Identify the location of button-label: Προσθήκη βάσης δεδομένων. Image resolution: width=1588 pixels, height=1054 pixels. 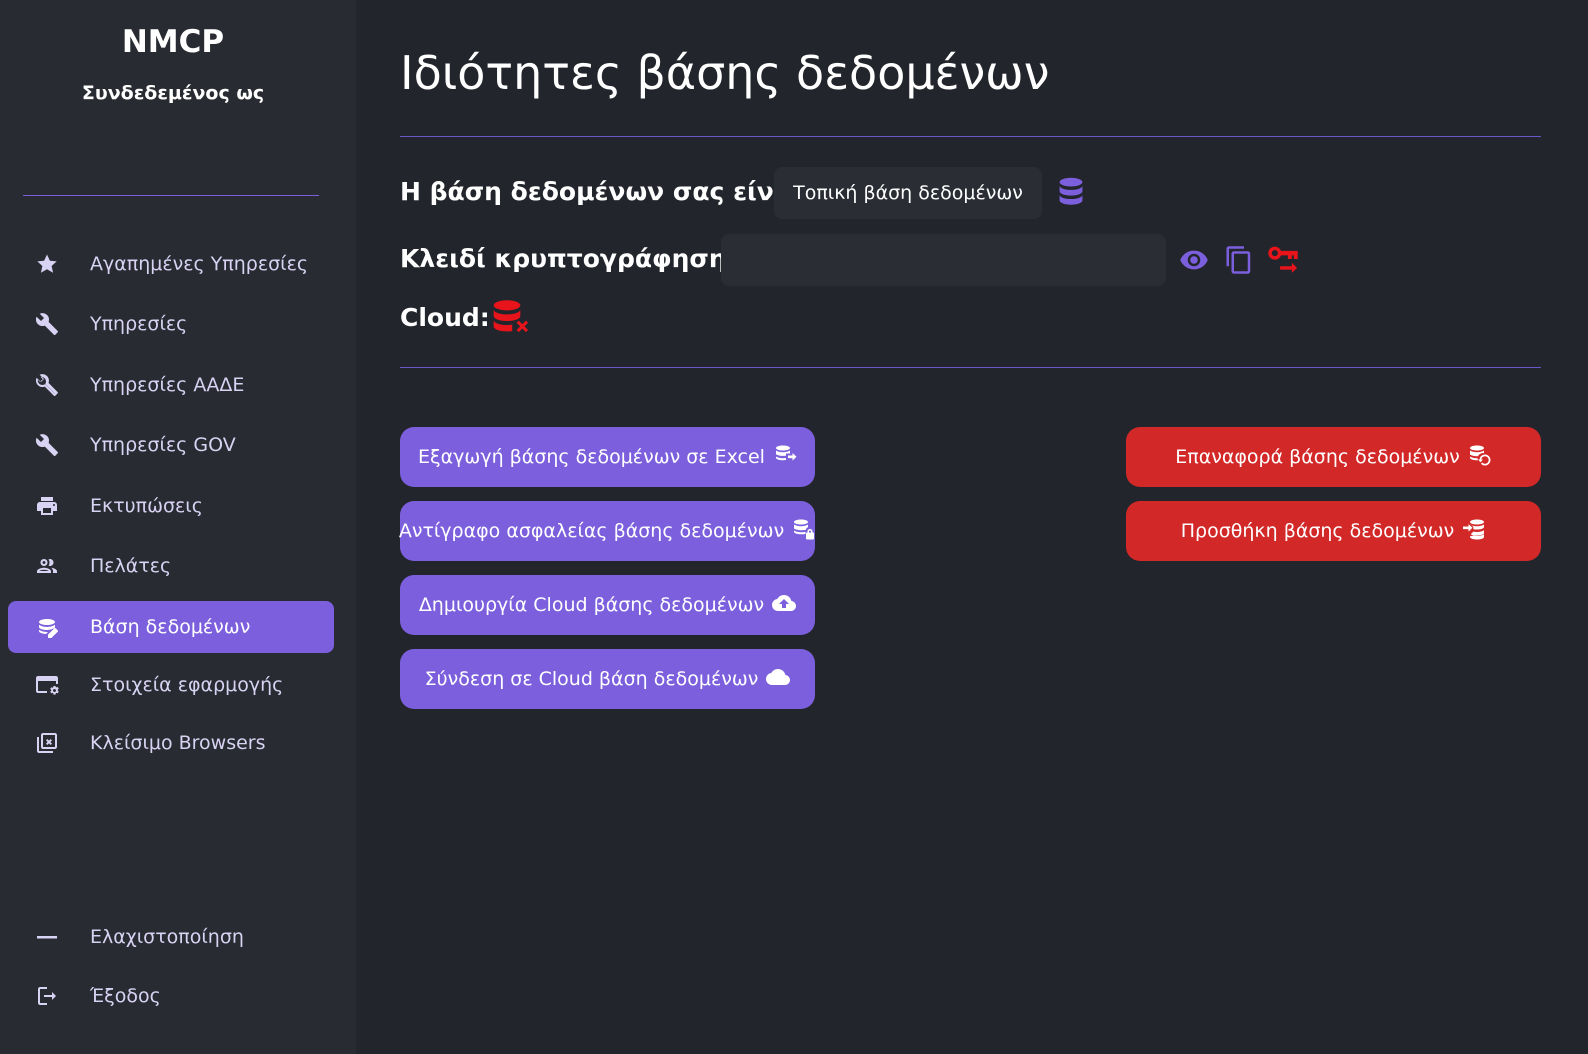
(1317, 531).